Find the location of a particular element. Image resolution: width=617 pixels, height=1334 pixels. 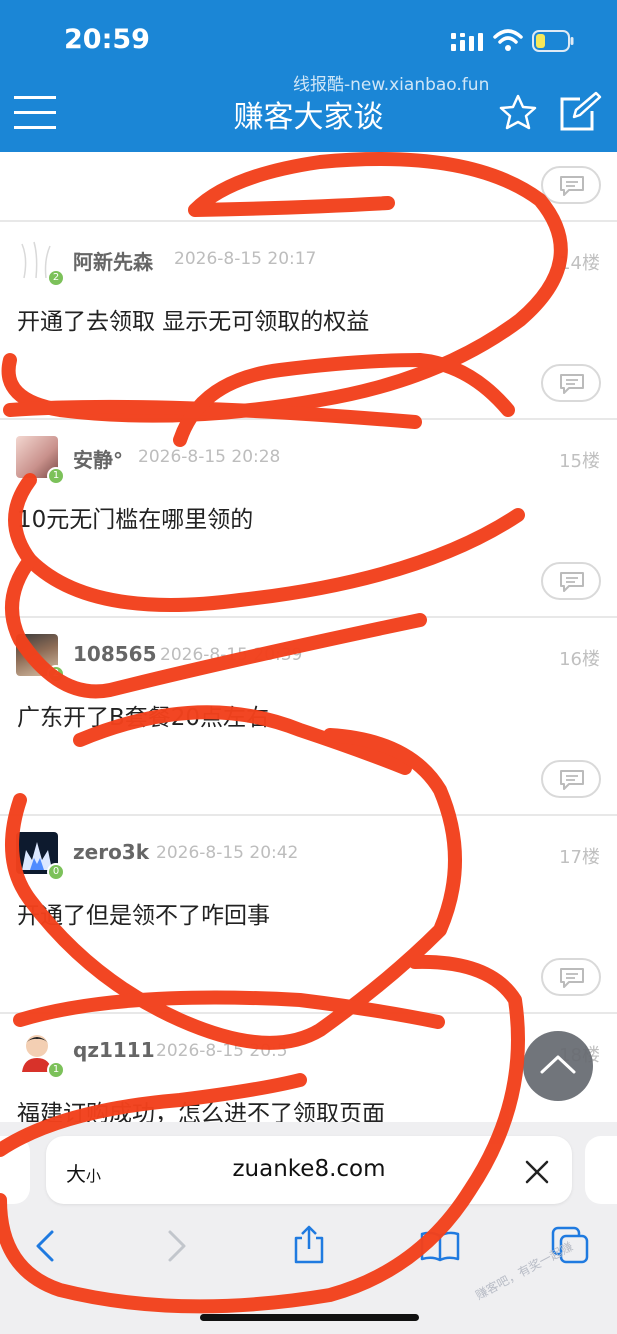

post-item: 1 安静° 2026-8-15 20:28 15楼 10元无门槛在哪里领的 is located at coordinates (308, 519).